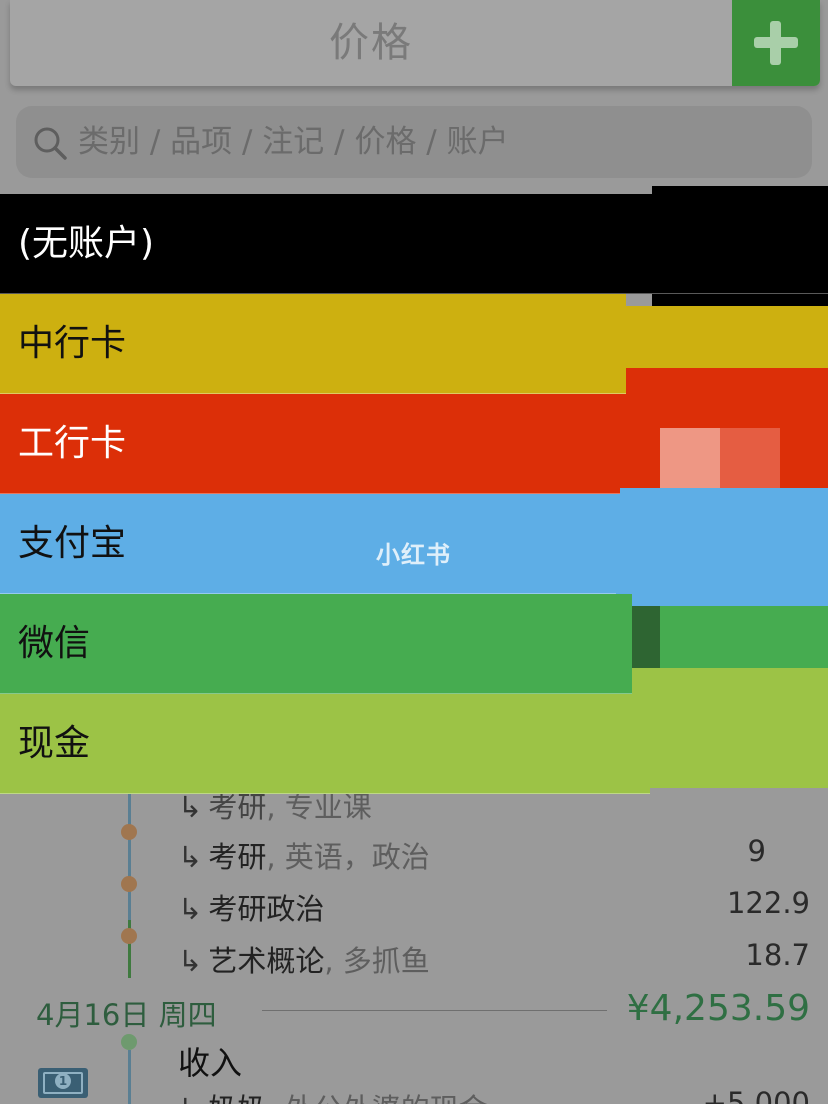 Image resolution: width=828 pixels, height=1104 pixels. Describe the element at coordinates (316, 644) in the screenshot. I see `account-item-wechat: 微信` at that location.